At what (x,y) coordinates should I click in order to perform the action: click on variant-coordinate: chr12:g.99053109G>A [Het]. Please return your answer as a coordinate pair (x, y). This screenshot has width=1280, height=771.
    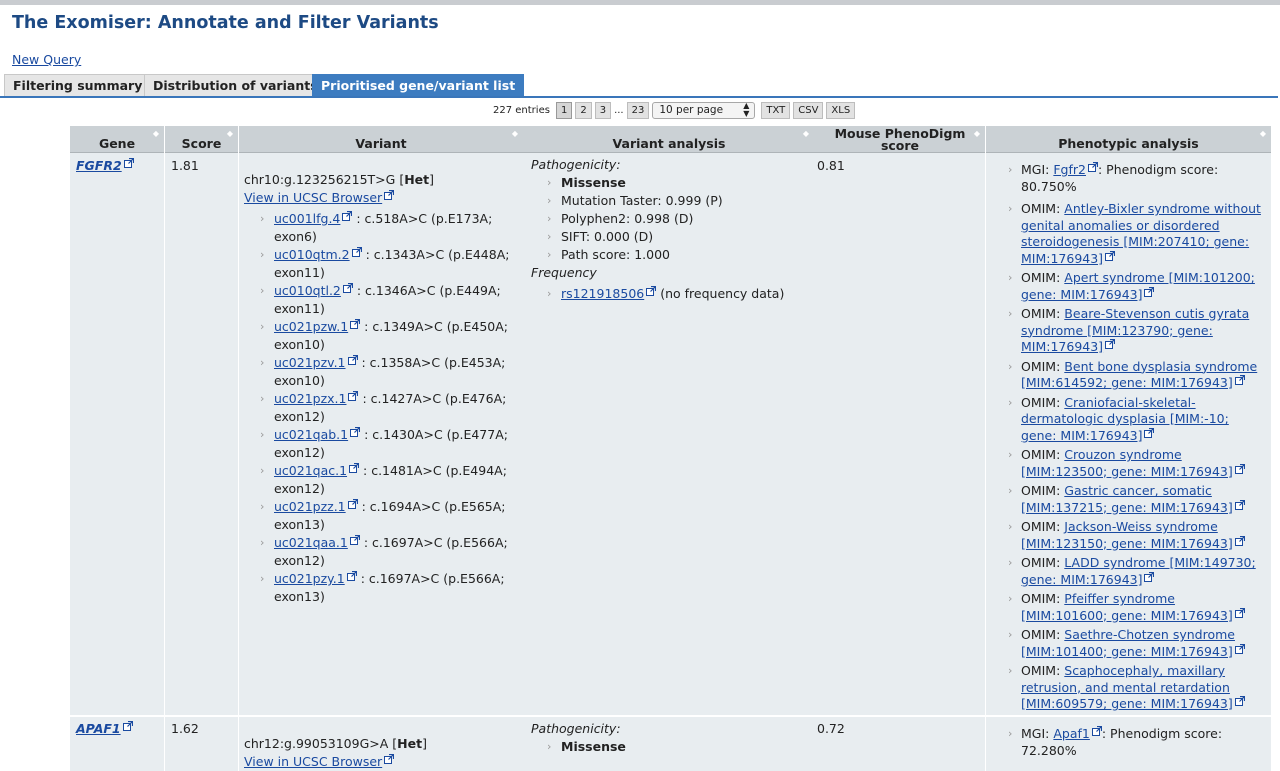
    Looking at the image, I should click on (335, 743).